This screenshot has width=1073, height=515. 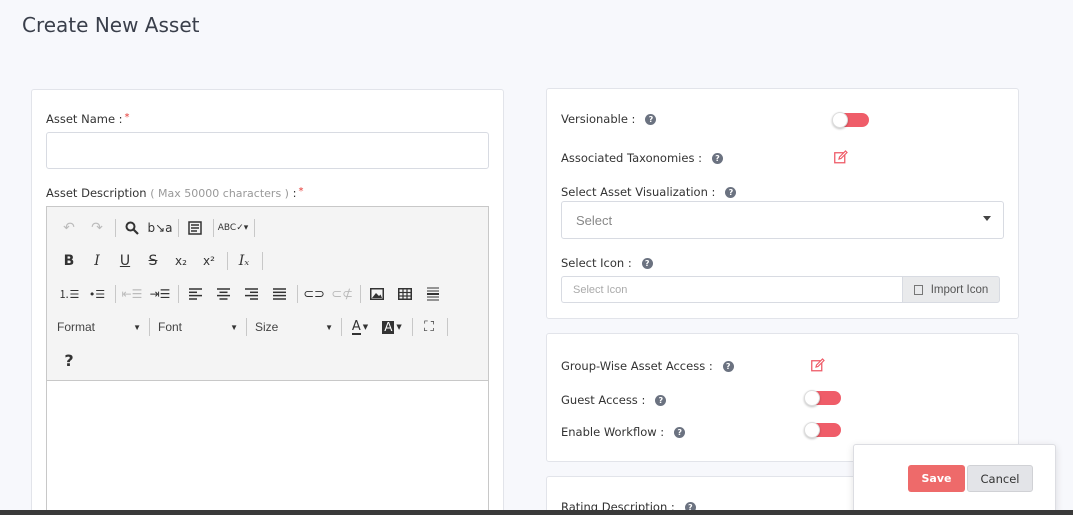 I want to click on bulleted-list-icon: •☰, so click(x=97, y=294).